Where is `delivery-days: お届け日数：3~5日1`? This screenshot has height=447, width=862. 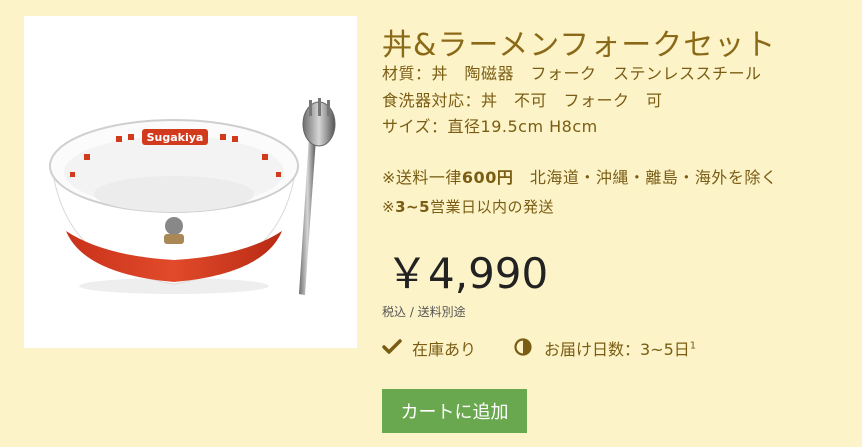 delivery-days: お届け日数：3~5日1 is located at coordinates (620, 348).